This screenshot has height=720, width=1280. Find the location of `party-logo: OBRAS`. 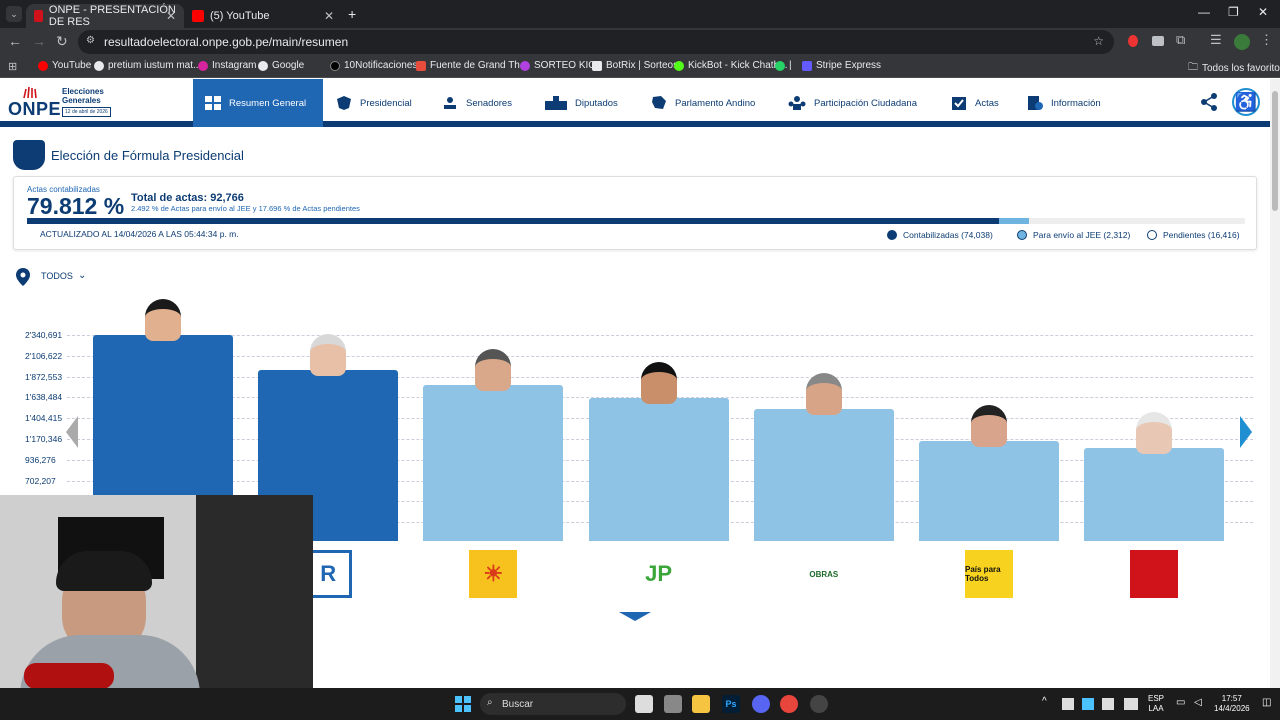

party-logo: OBRAS is located at coordinates (823, 574).